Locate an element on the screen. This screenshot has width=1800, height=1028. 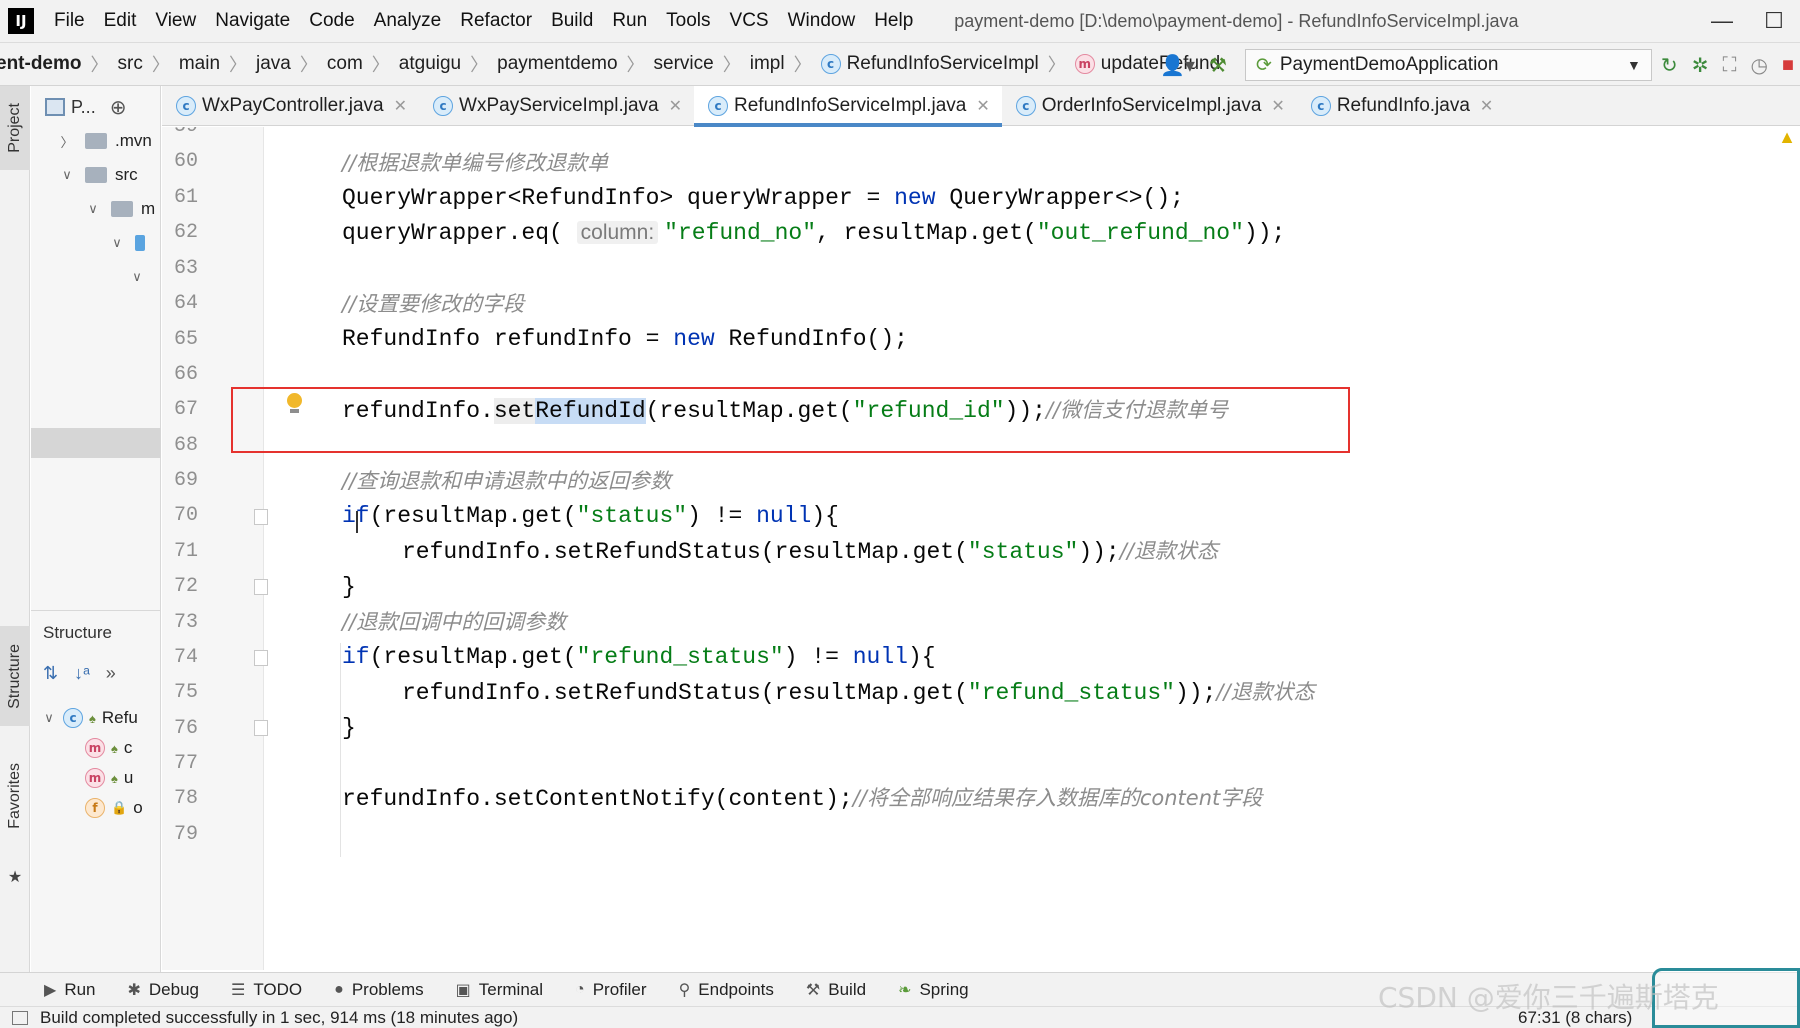
terminal-tool-button: ▣ Terminal is located at coordinates (499, 990).